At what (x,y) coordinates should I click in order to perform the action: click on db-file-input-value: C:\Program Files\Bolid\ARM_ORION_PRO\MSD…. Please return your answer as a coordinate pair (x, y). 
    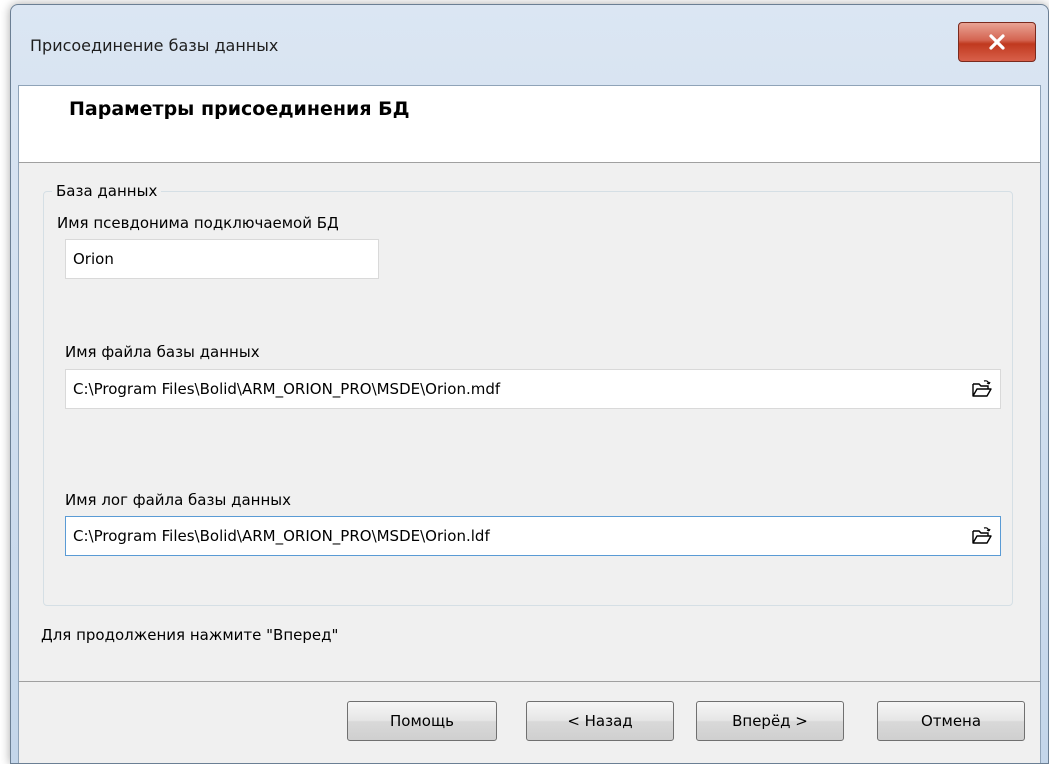
    Looking at the image, I should click on (287, 389).